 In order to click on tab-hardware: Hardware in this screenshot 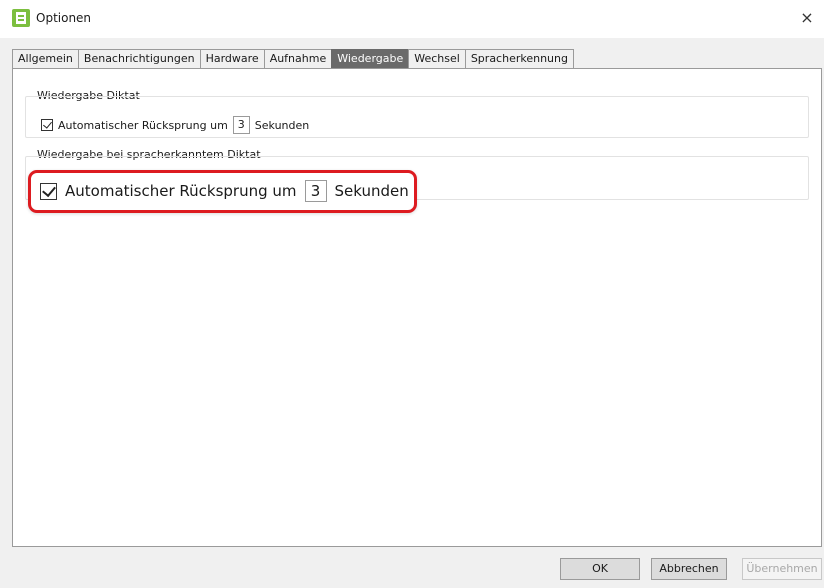, I will do `click(231, 59)`.